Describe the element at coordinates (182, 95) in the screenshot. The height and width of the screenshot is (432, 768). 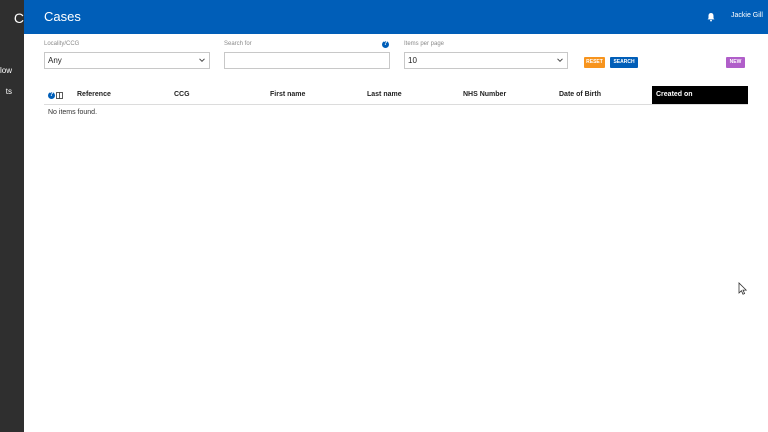
I see `column-header-ccg: CCG` at that location.